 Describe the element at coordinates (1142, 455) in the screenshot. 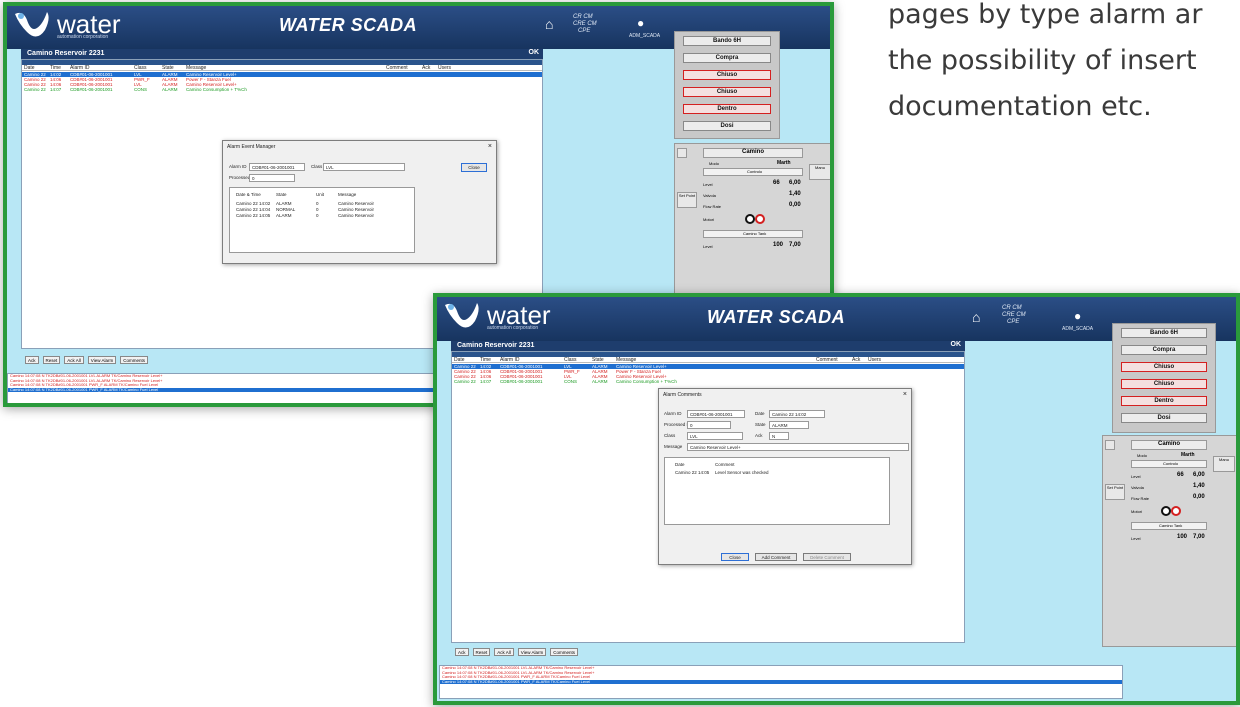

I see `mode-label: Modo` at that location.